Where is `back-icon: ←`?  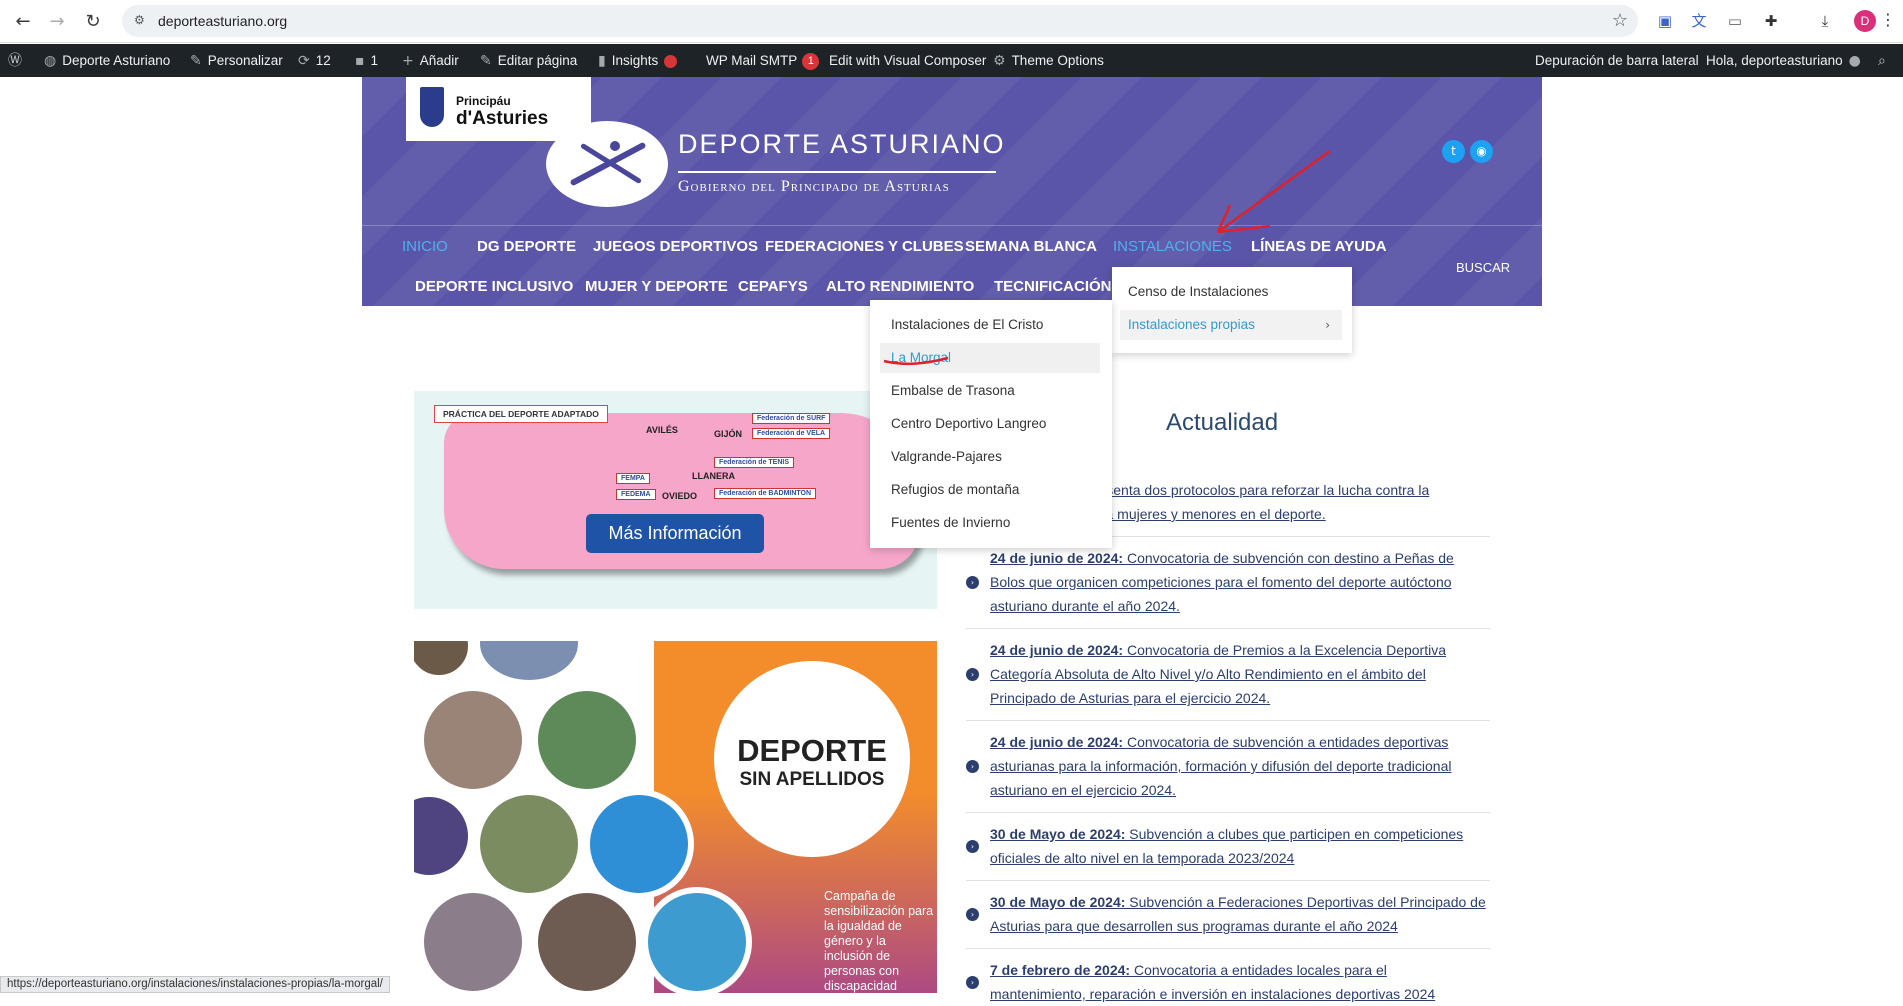 back-icon: ← is located at coordinates (23, 22).